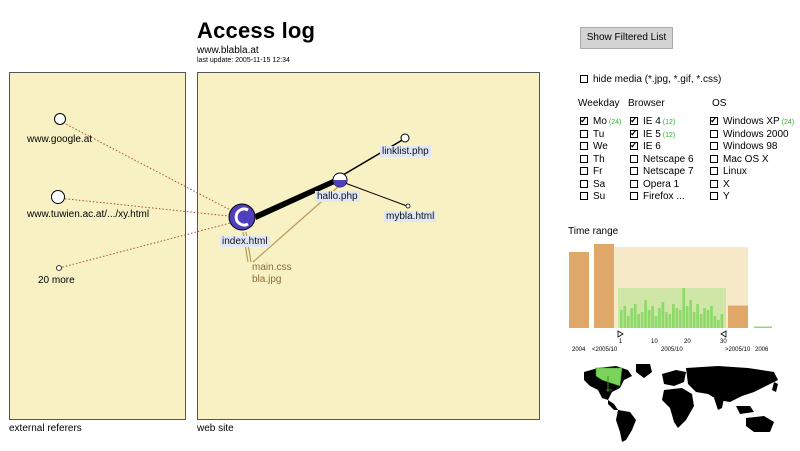 This screenshot has height=451, width=800. Describe the element at coordinates (271, 267) in the screenshot. I see `resource-label-css: main.css` at that location.